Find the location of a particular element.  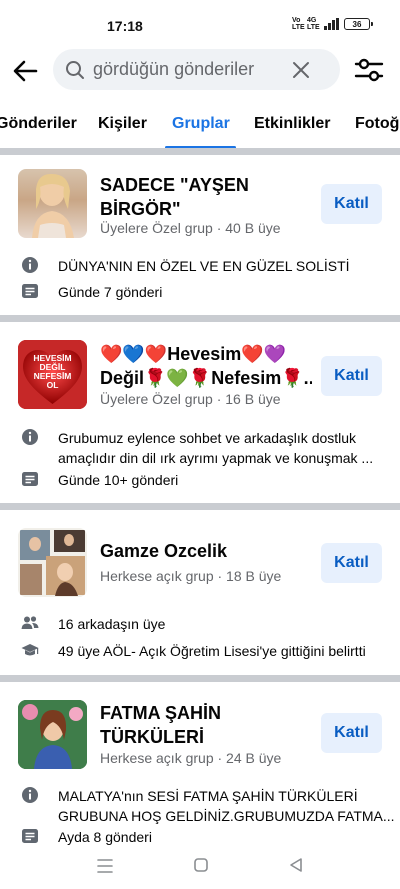

volte-icon: Vo LTE is located at coordinates (298, 24).